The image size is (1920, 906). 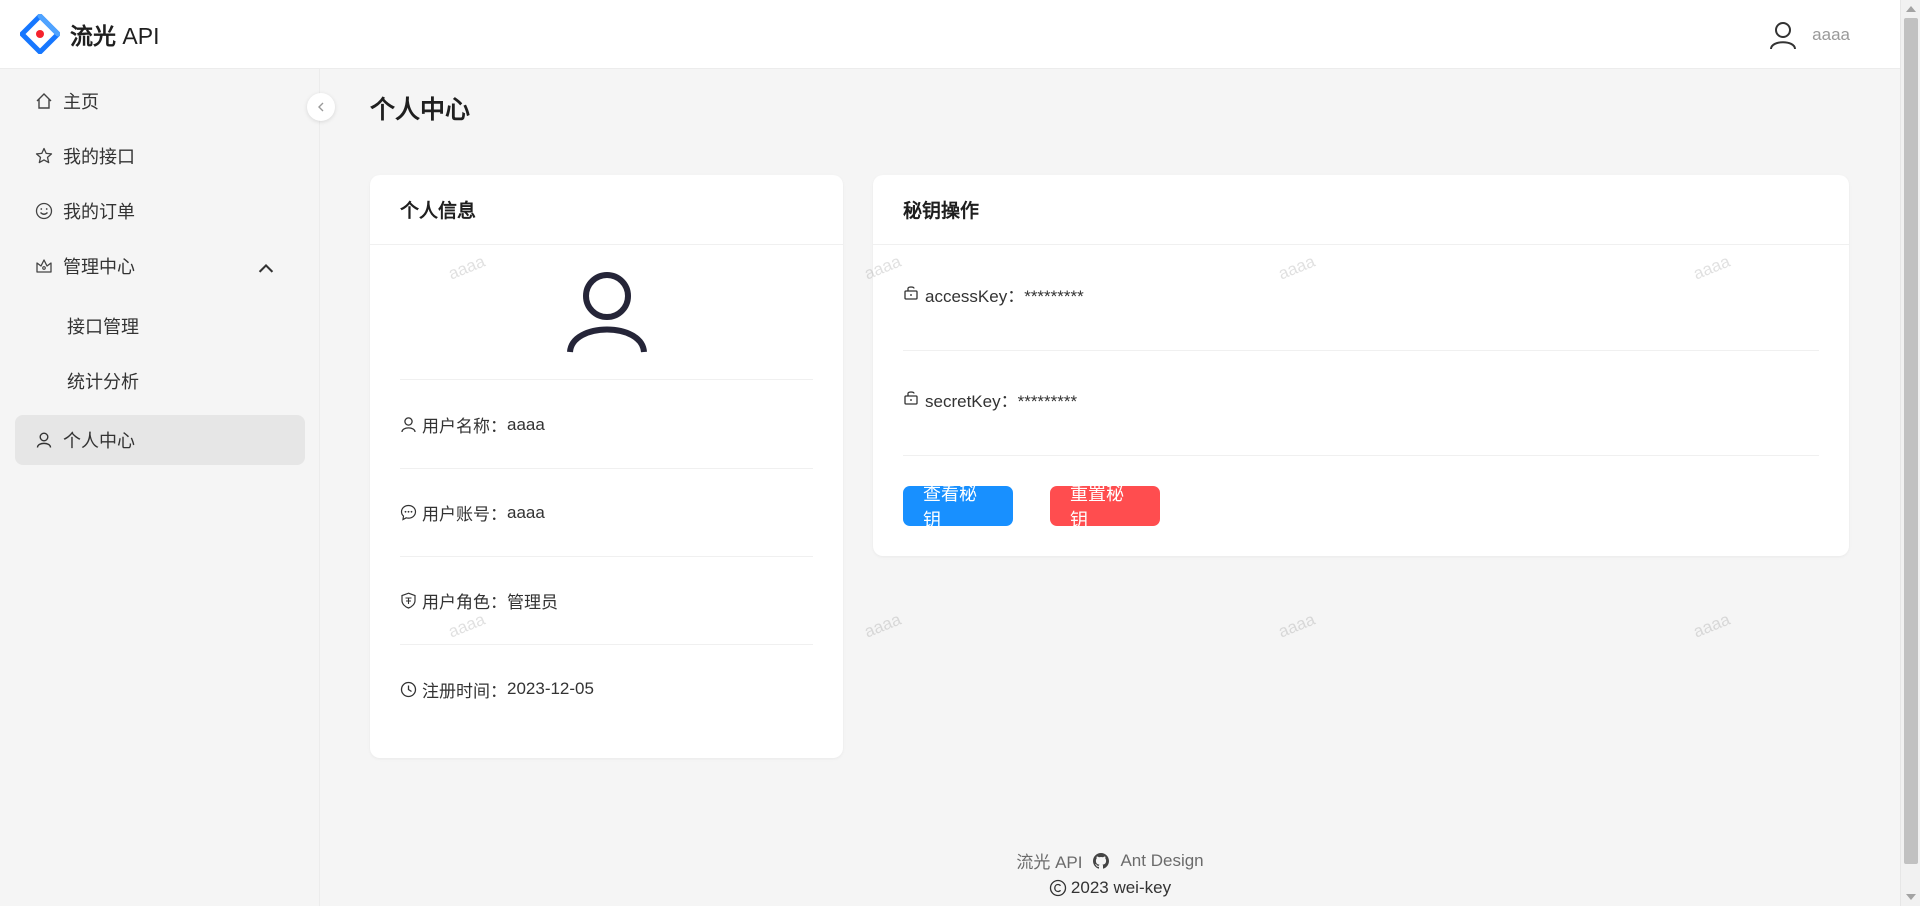 I want to click on info-row-role: 用户角色： 管理员, so click(x=606, y=601).